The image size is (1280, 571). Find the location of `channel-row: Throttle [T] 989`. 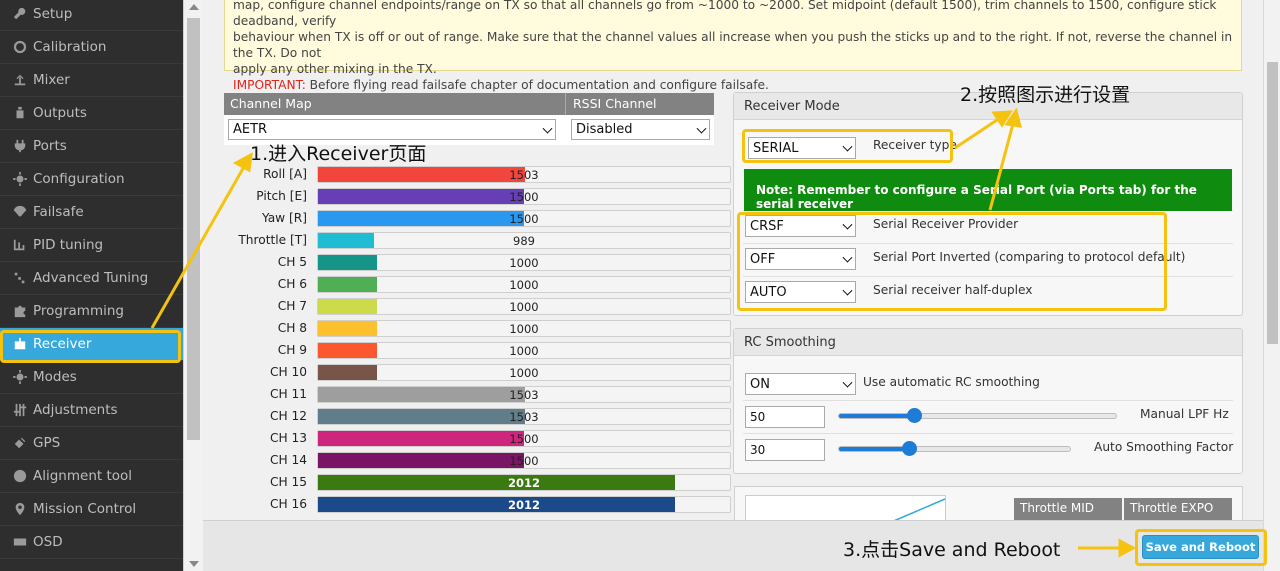

channel-row: Throttle [T] 989 is located at coordinates (479, 241).